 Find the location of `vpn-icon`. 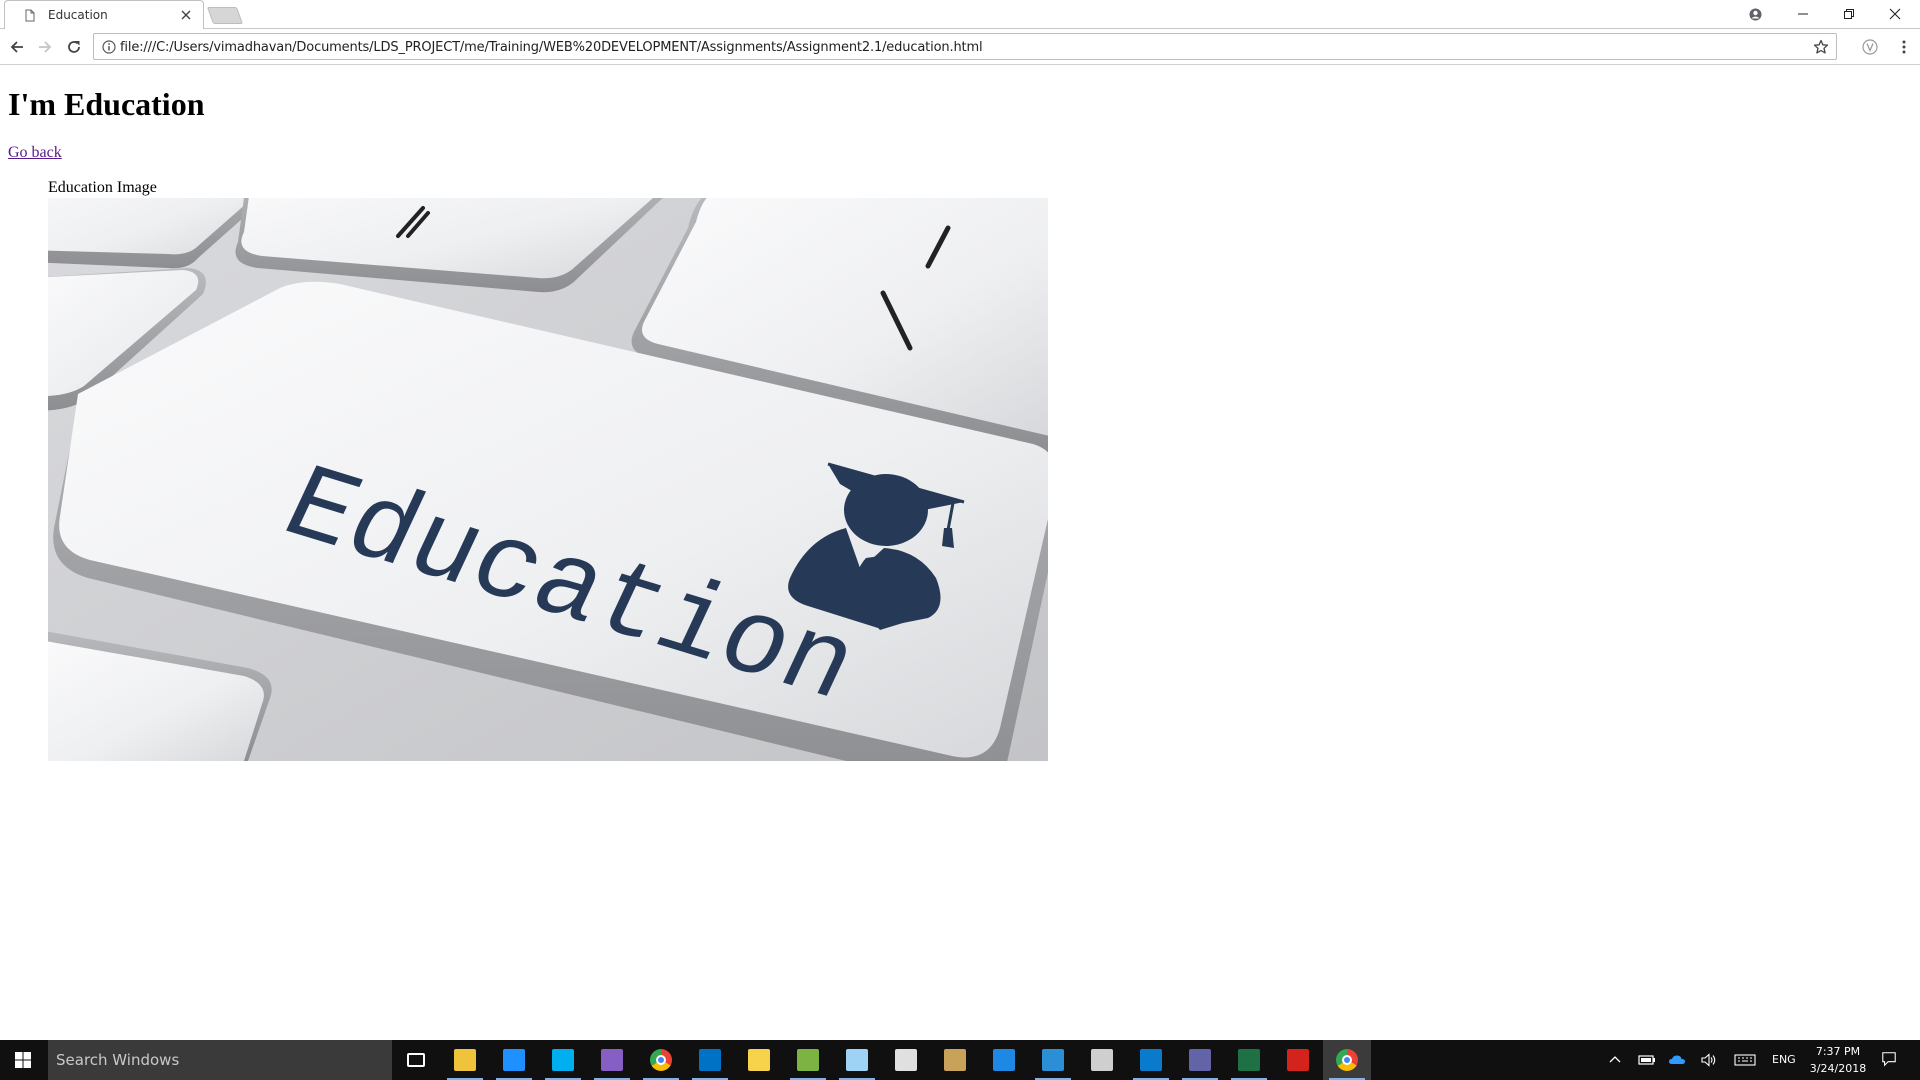

vpn-icon is located at coordinates (1102, 1060).